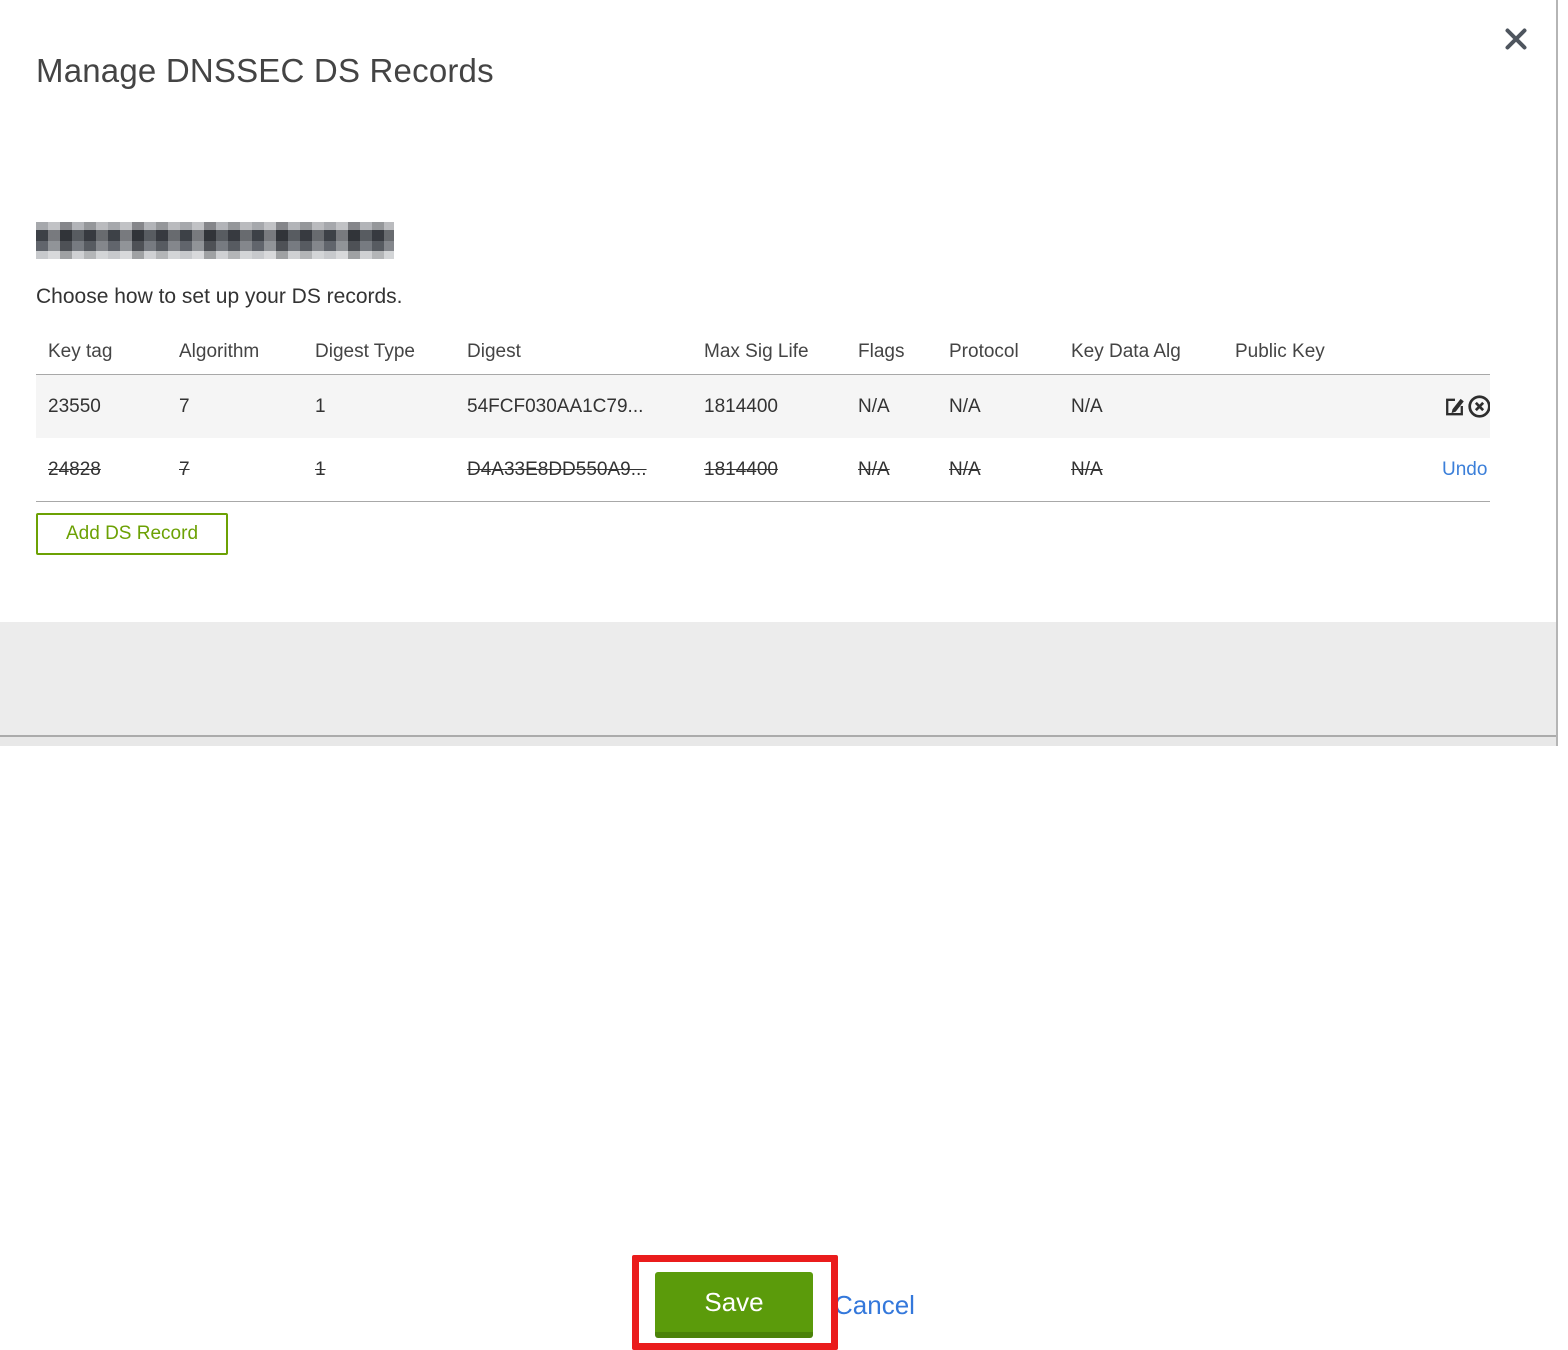 The width and height of the screenshot is (1568, 1350). Describe the element at coordinates (101, 352) in the screenshot. I see `column-header-key-tag: Key tag` at that location.